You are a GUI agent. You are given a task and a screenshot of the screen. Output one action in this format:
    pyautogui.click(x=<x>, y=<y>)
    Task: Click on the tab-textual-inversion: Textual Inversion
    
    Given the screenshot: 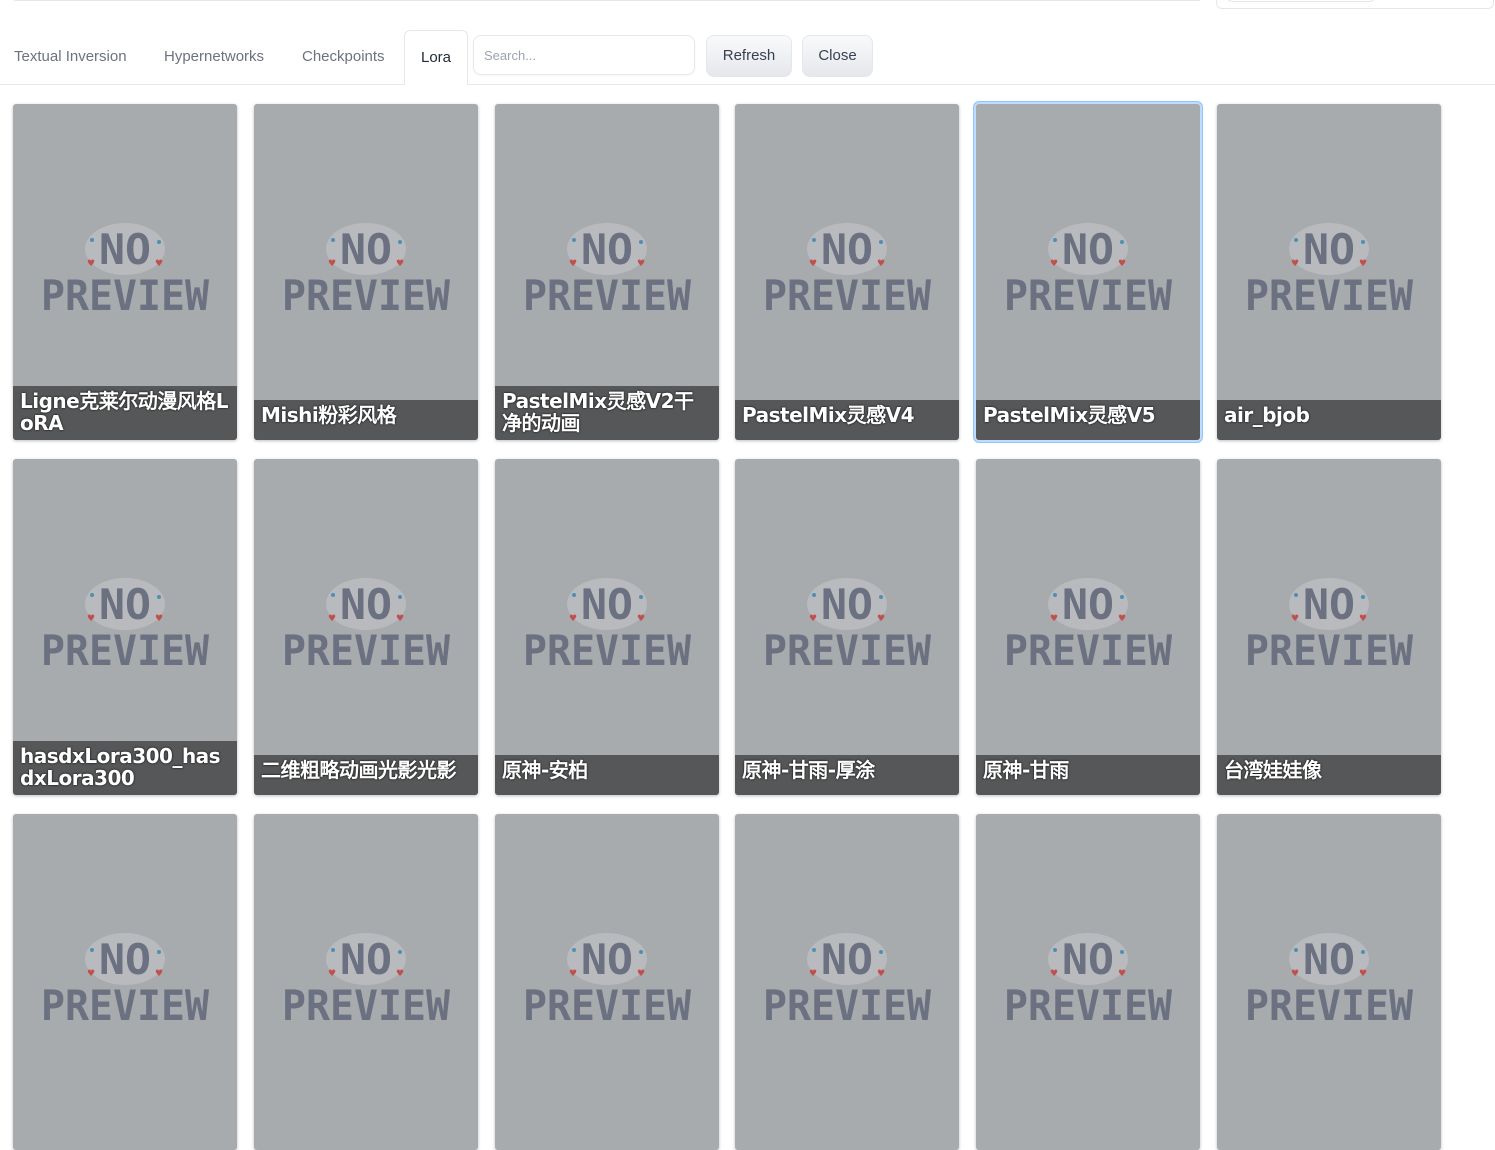 What is the action you would take?
    pyautogui.click(x=70, y=56)
    